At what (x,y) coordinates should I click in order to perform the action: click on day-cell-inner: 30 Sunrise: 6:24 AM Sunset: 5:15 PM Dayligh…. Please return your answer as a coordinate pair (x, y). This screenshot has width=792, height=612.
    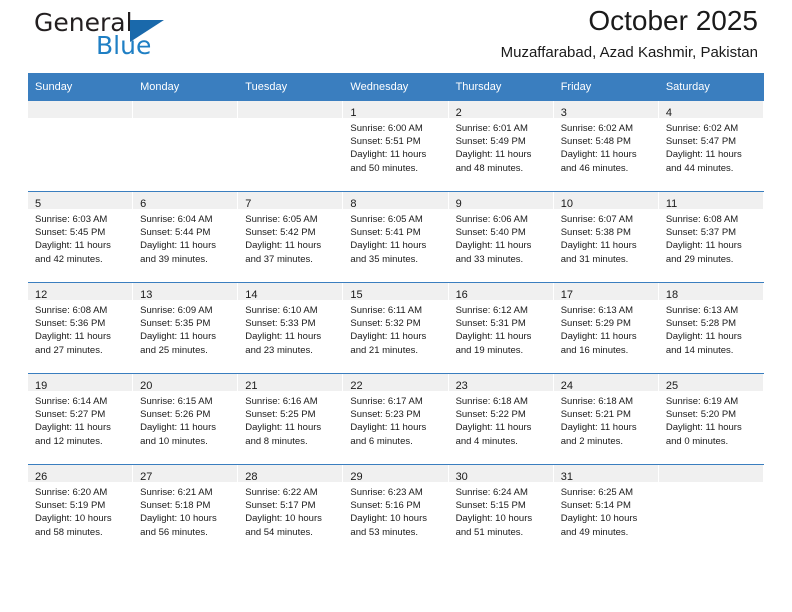
    Looking at the image, I should click on (501, 510).